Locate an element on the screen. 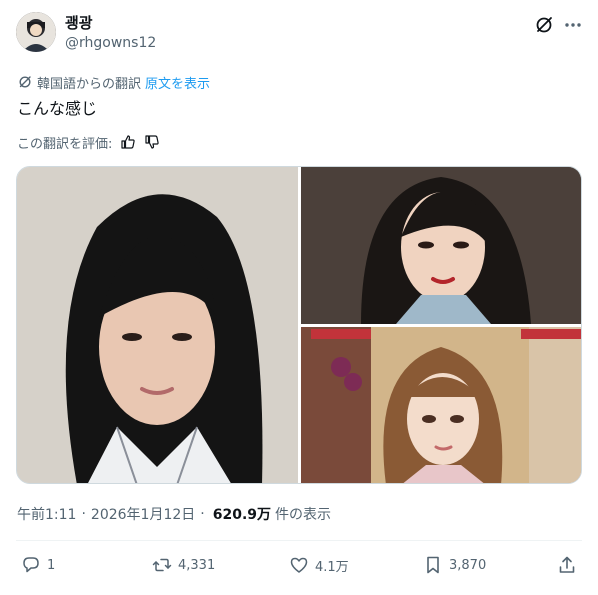 Image resolution: width=598 pixels, height=595 pixels. reply-button: 1 is located at coordinates (38, 565).